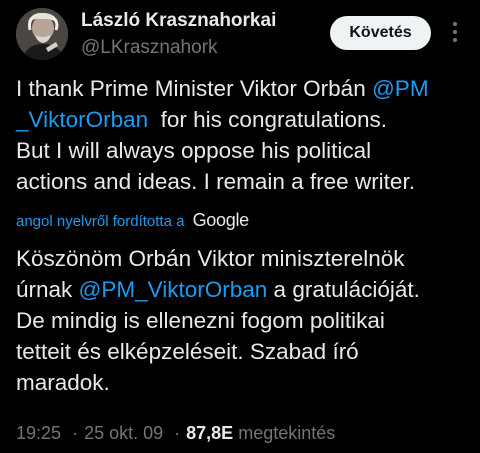  I want to click on tweet-text-segment: I thank Prime Minister Viktor Orbán, so click(194, 88).